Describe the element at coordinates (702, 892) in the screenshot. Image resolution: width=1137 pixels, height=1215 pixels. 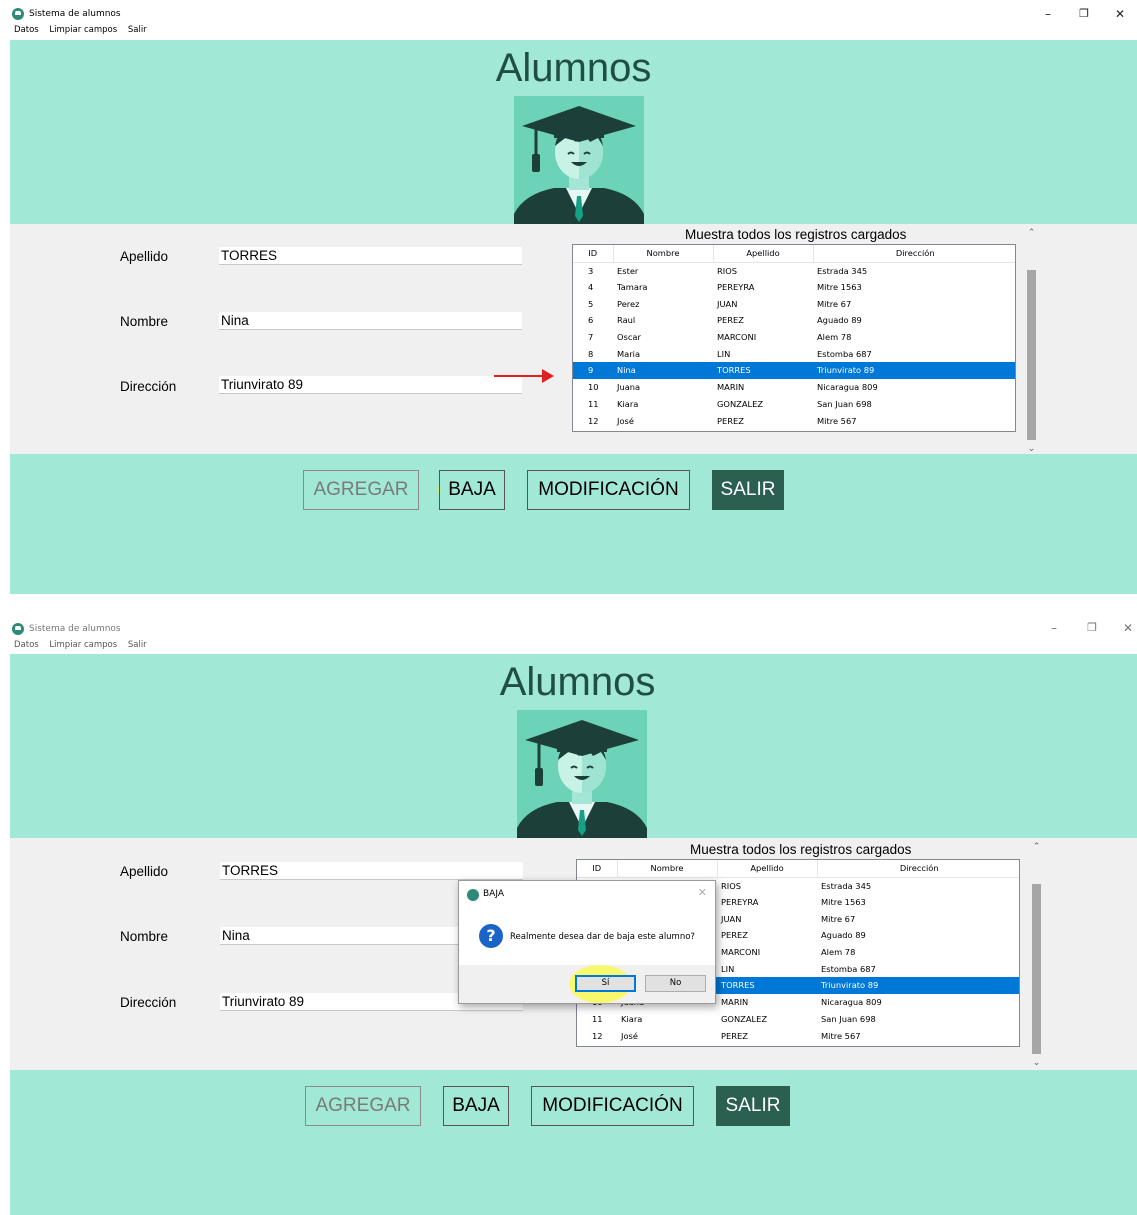
I see `dialog-close-icon: ✕` at that location.